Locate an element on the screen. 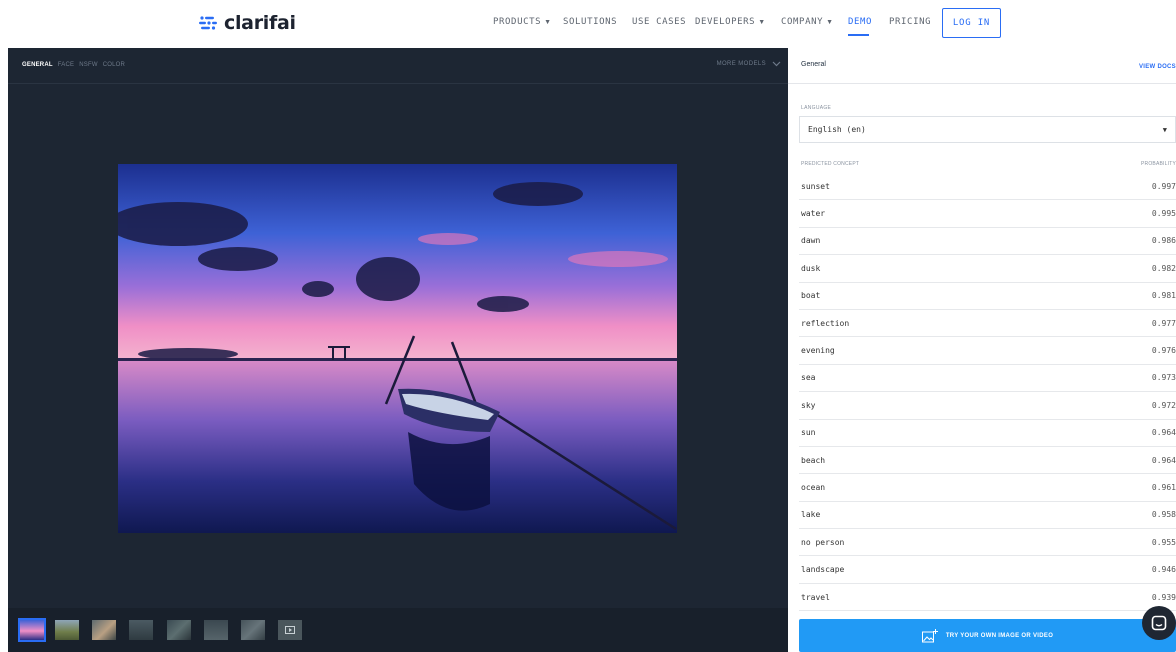  concept-name: evening is located at coordinates (818, 351).